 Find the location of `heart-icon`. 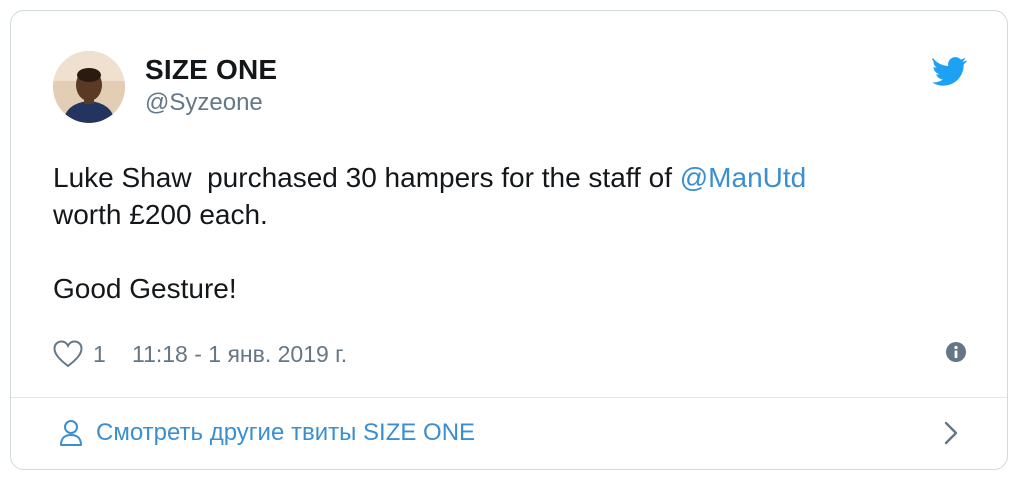

heart-icon is located at coordinates (68, 354).